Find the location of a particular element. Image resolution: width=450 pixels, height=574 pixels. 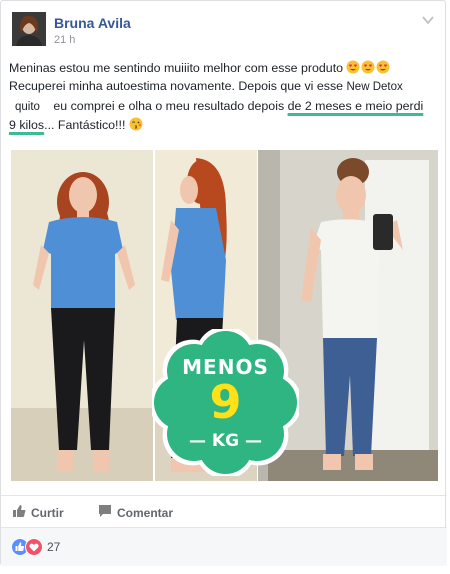

like-button: Curtir is located at coordinates (38, 512).